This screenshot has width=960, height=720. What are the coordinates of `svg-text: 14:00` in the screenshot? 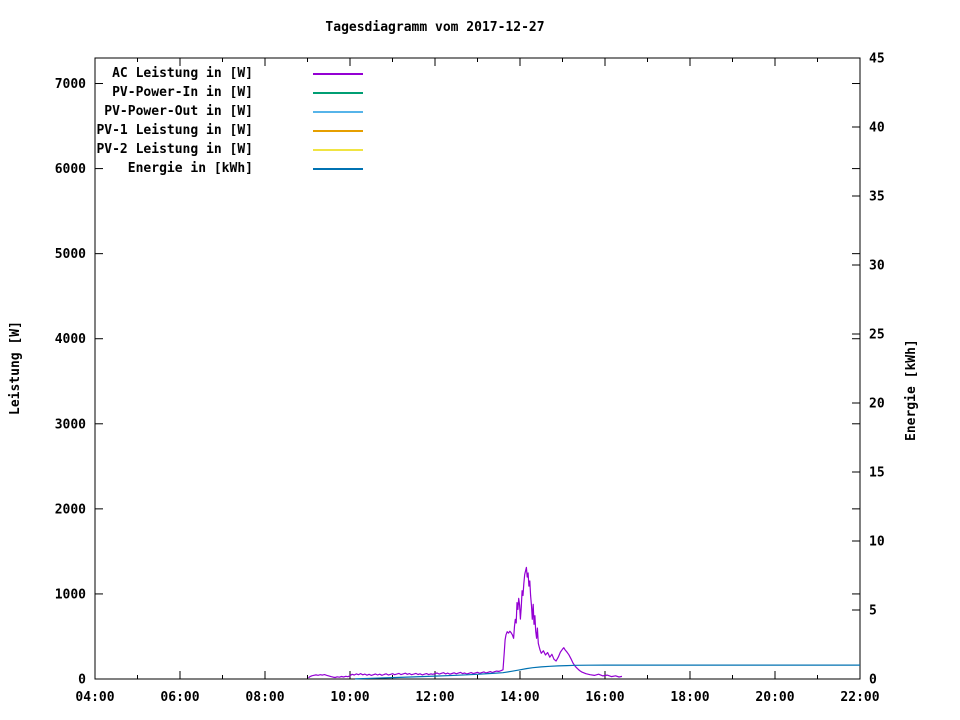 It's located at (519, 697).